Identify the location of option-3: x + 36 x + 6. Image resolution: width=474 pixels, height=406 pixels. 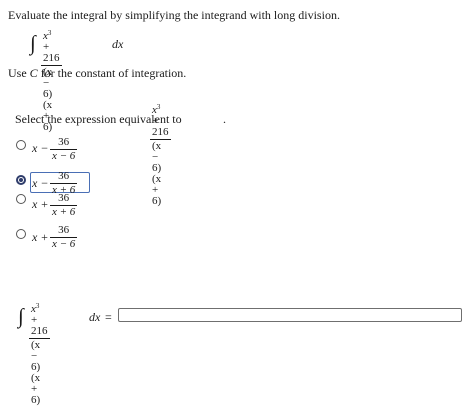
(56, 205).